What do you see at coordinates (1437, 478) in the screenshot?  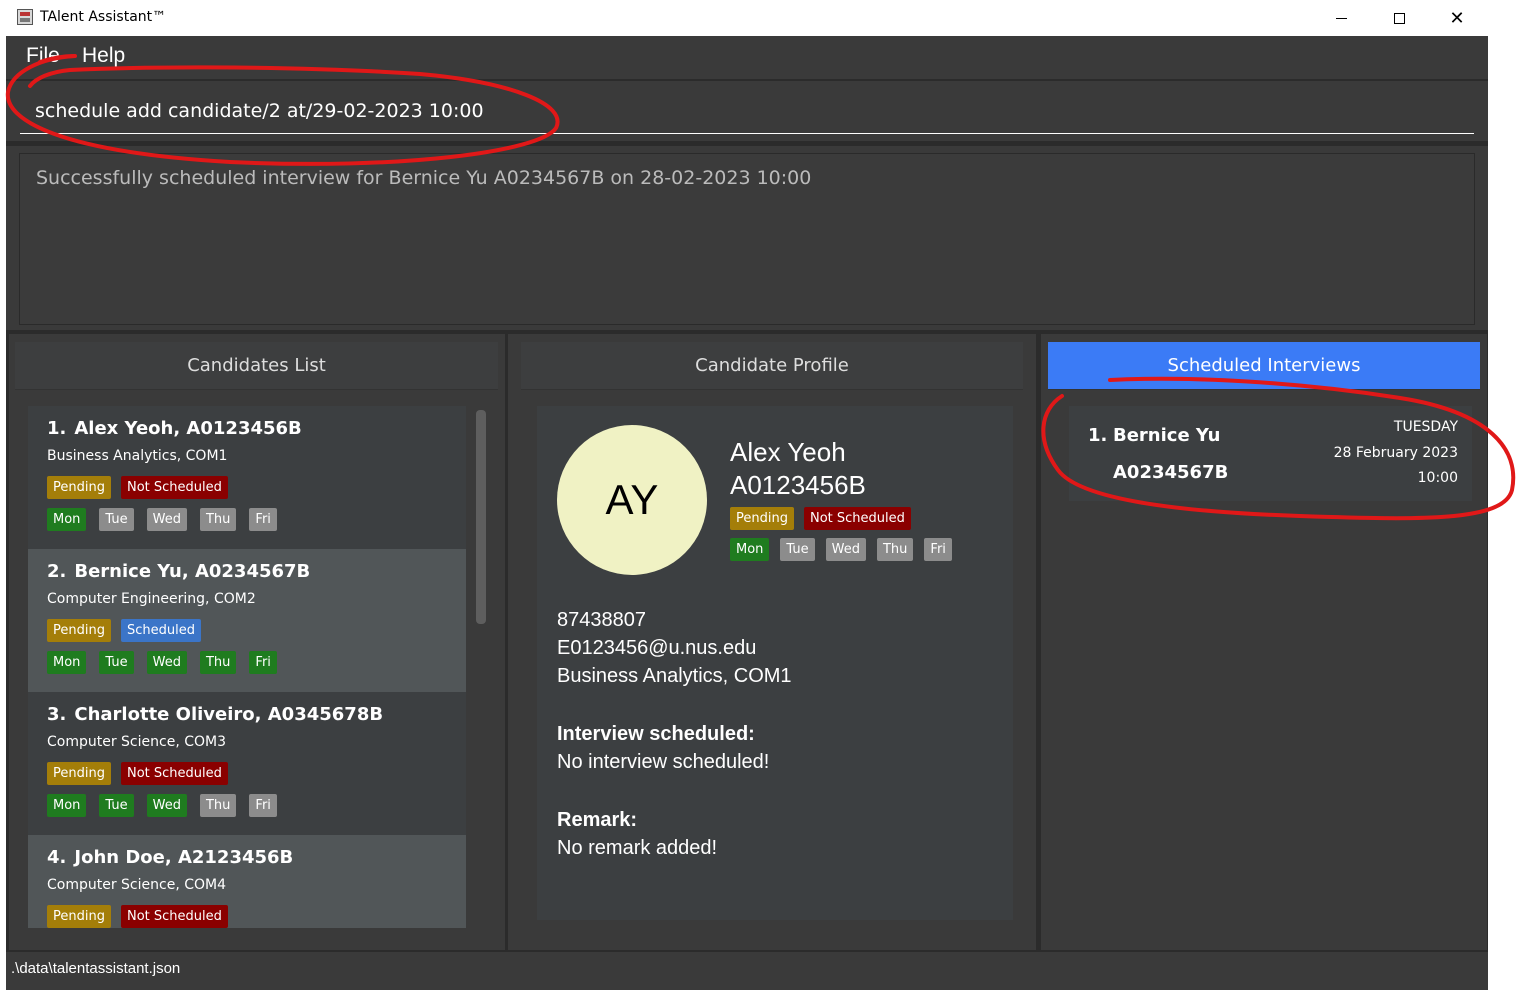 I see `interview-time: 10:00` at bounding box center [1437, 478].